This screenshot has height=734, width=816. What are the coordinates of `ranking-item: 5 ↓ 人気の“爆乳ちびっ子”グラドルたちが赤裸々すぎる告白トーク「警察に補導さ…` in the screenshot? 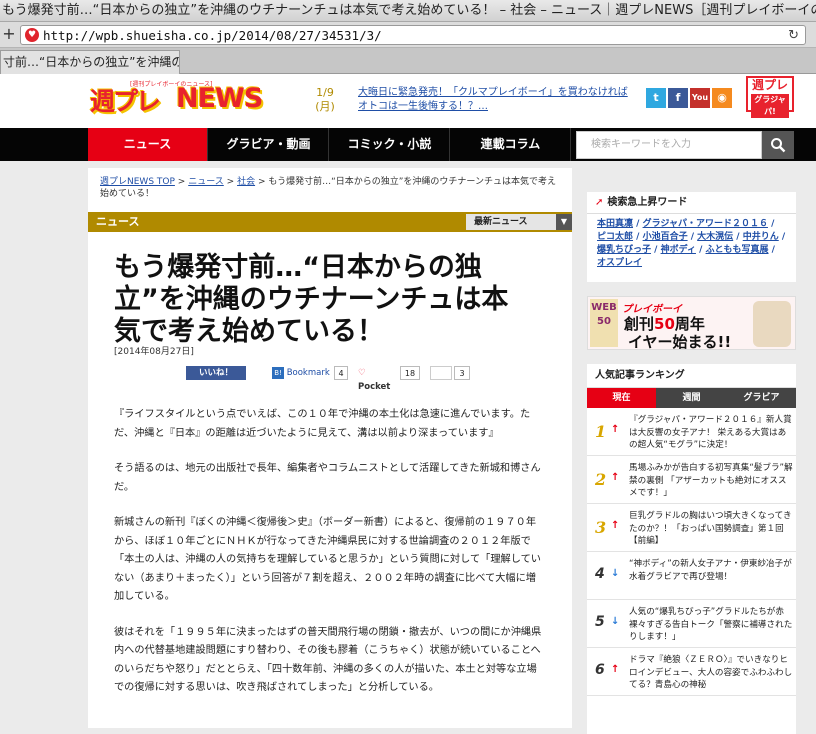 It's located at (691, 624).